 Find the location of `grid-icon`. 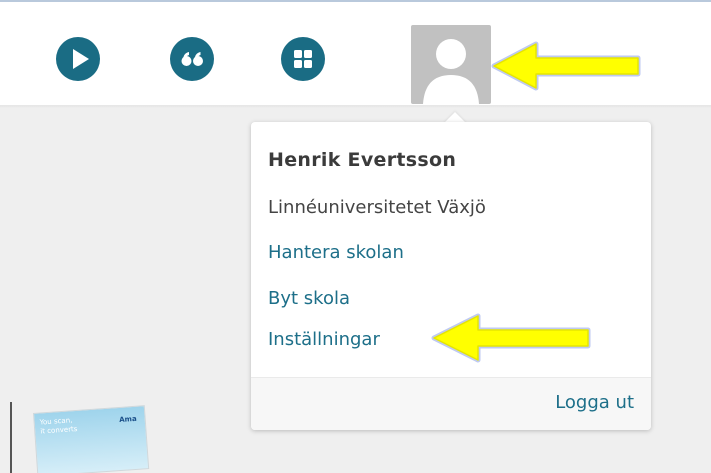

grid-icon is located at coordinates (303, 59).